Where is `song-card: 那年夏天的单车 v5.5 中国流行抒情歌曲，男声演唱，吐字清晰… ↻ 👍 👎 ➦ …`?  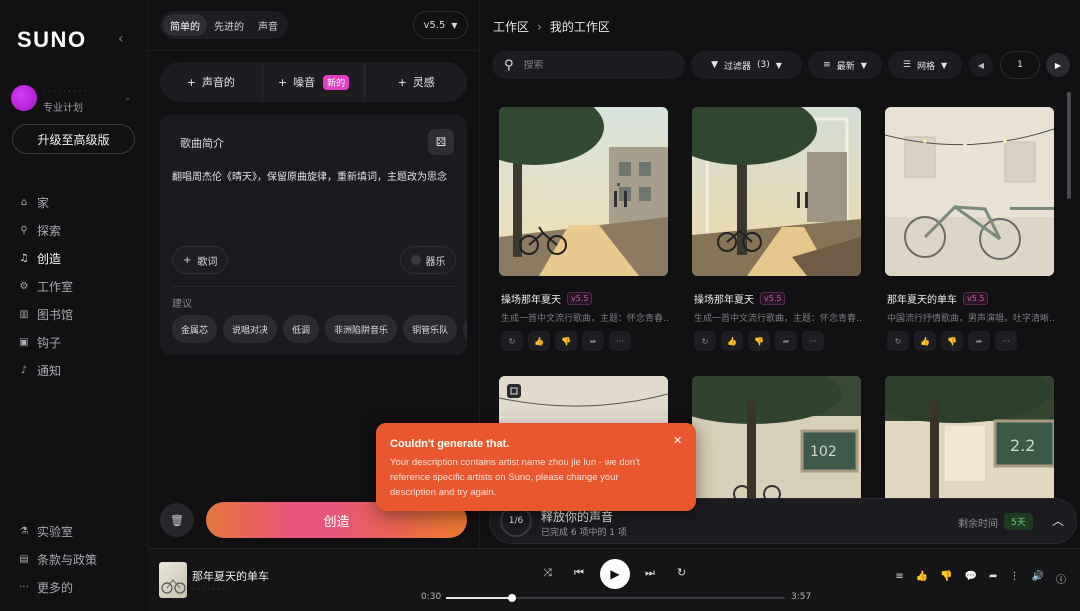 song-card: 那年夏天的单车 v5.5 中国流行抒情歌曲，男声演唱，吐字清晰… ↻ 👍 👎 ➦ … is located at coordinates (970, 229).